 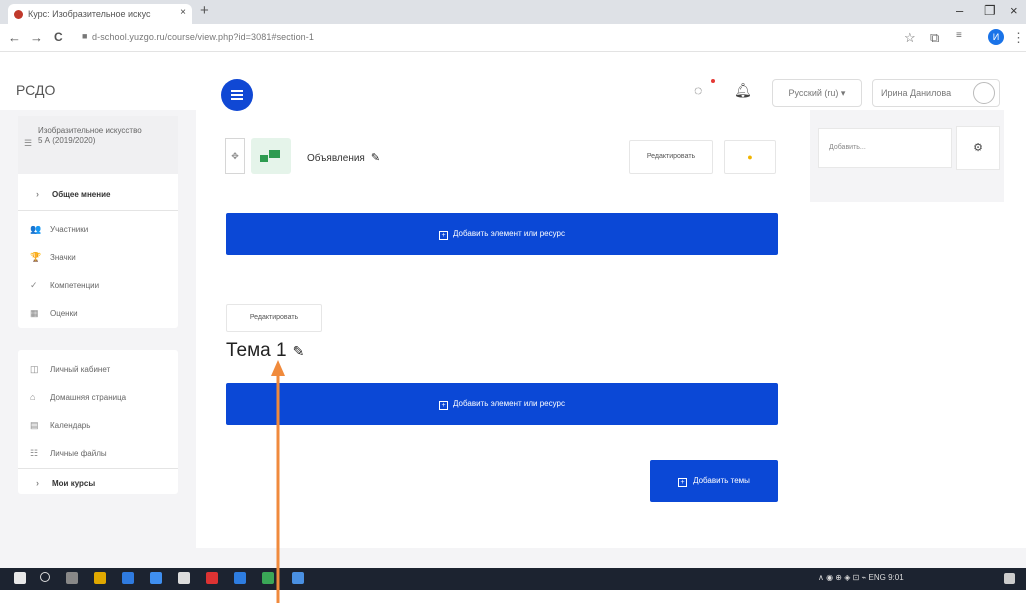 I want to click on user-menu: Ирина Данилова, so click(x=936, y=93).